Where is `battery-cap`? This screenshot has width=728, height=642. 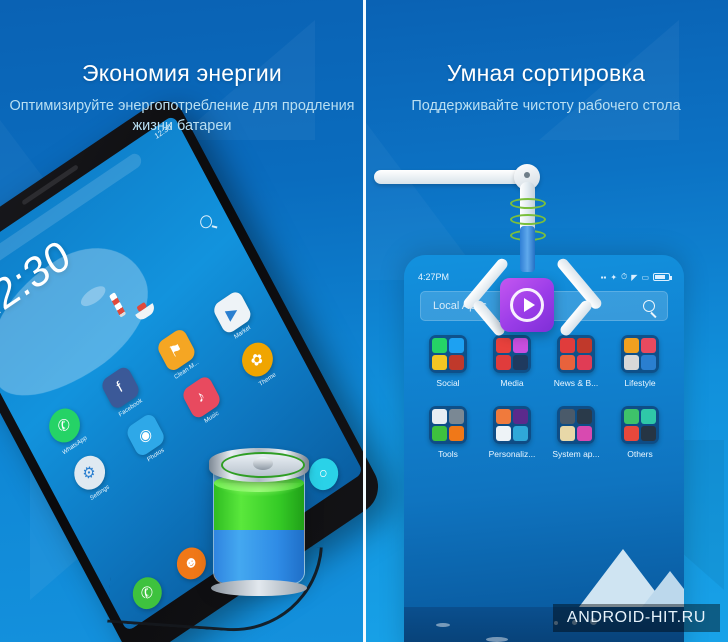
battery-cap is located at coordinates (259, 465).